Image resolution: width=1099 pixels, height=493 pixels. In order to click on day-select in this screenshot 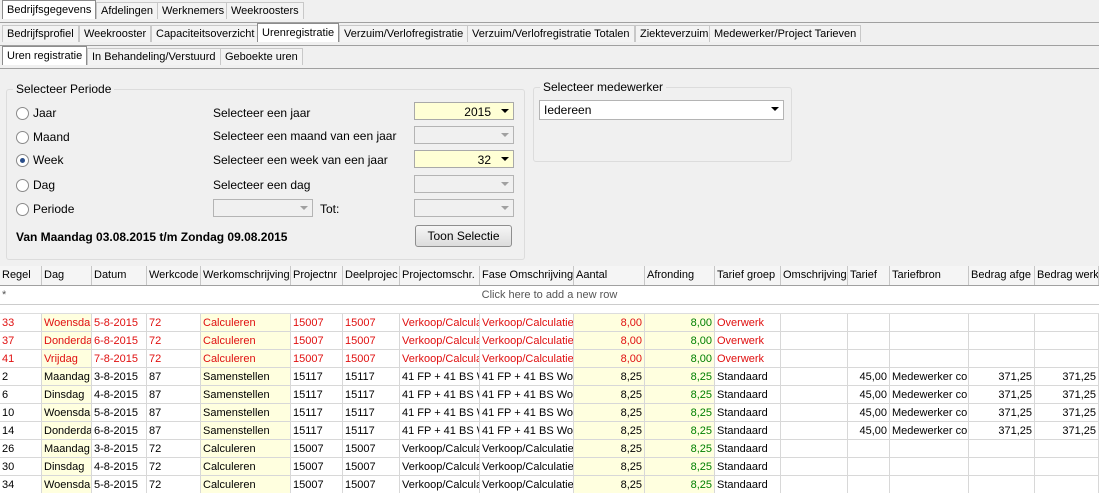, I will do `click(464, 184)`.